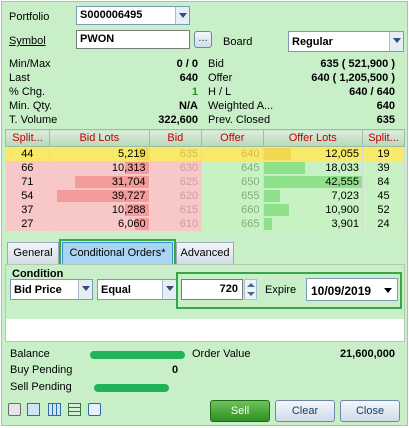  What do you see at coordinates (232, 168) in the screenshot?
I see `offer-price-cell: 645` at bounding box center [232, 168].